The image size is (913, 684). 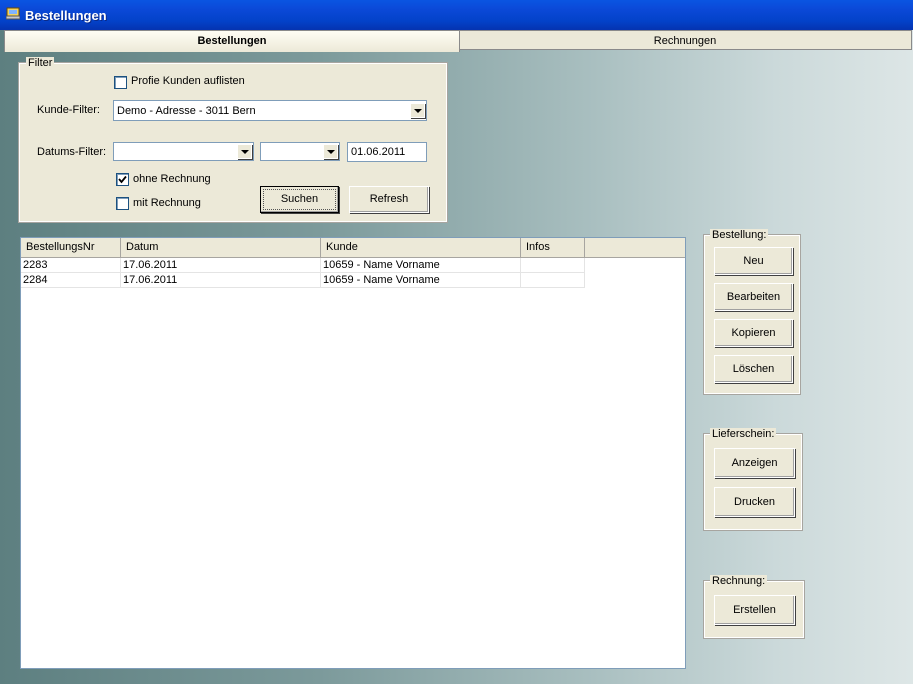 What do you see at coordinates (389, 199) in the screenshot?
I see `refresh-button: Refresh` at bounding box center [389, 199].